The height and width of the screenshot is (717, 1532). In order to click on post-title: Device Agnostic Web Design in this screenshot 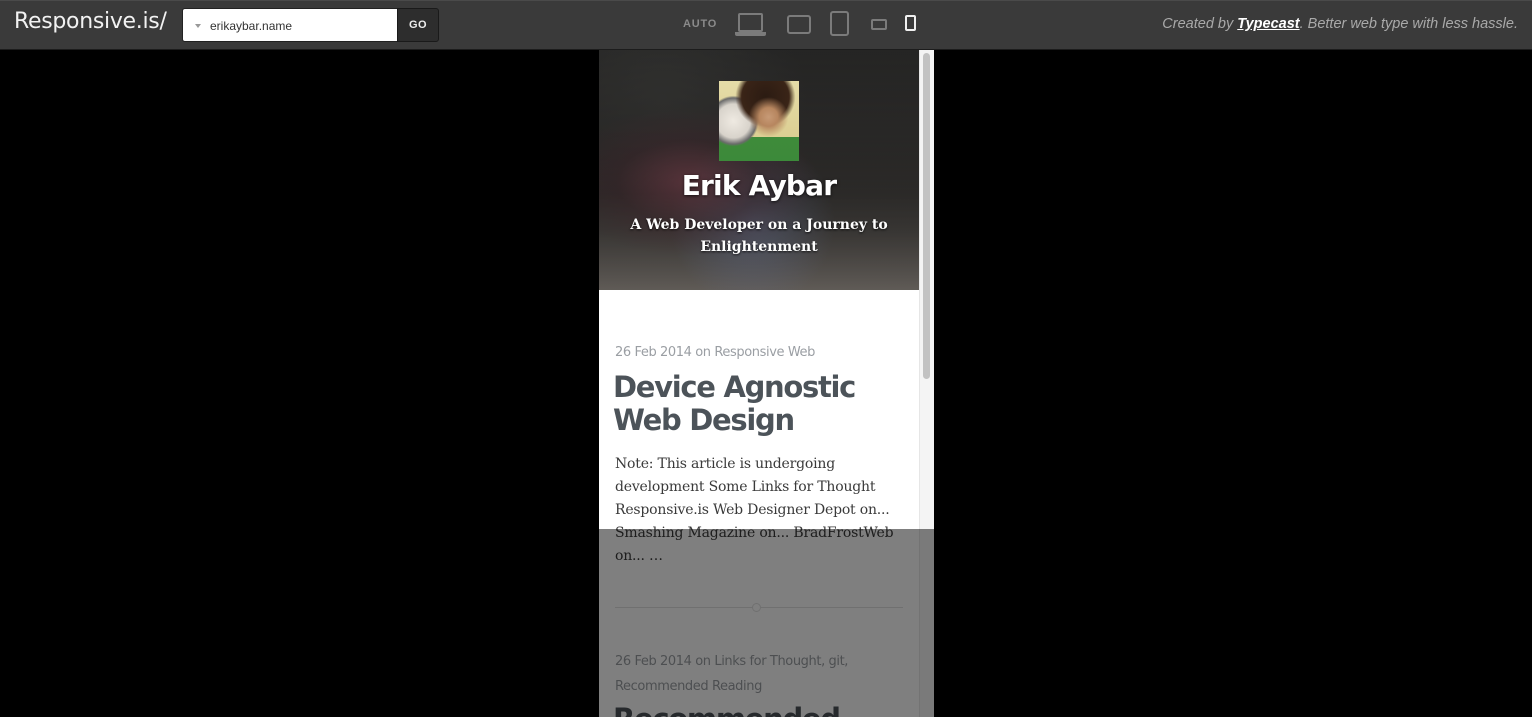, I will do `click(763, 404)`.